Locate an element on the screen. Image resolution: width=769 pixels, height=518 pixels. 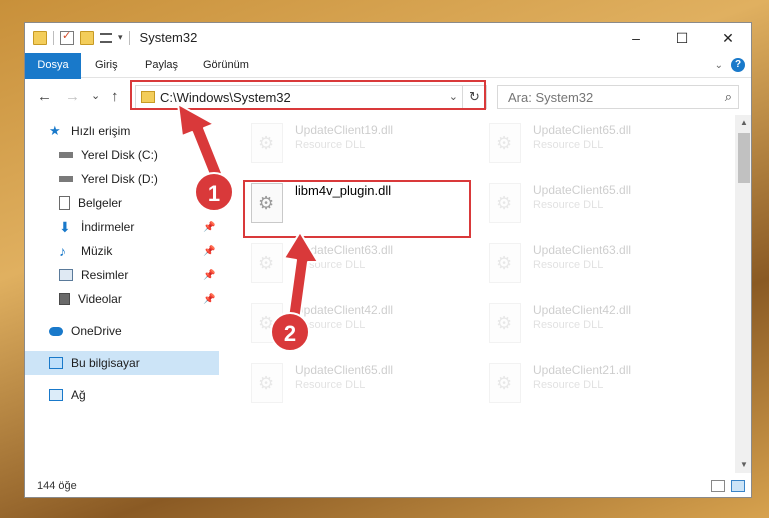
sidebar-item-drive-d: Yerel Disk (D:) 📌 is located at coordinates (122, 179).